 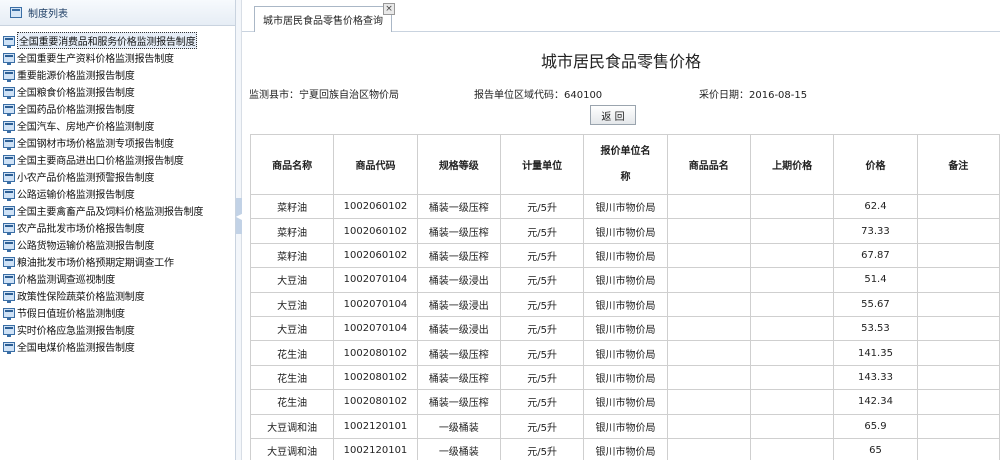 I want to click on sidebar-item: 全国药品价格监测报告制度, so click(x=117, y=108).